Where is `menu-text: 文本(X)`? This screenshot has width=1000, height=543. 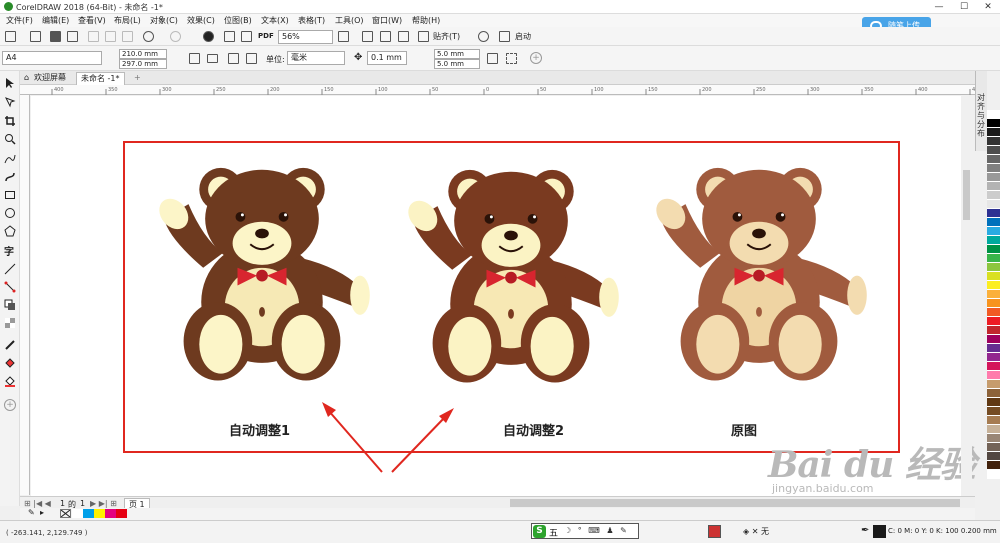 menu-text: 文本(X) is located at coordinates (275, 20).